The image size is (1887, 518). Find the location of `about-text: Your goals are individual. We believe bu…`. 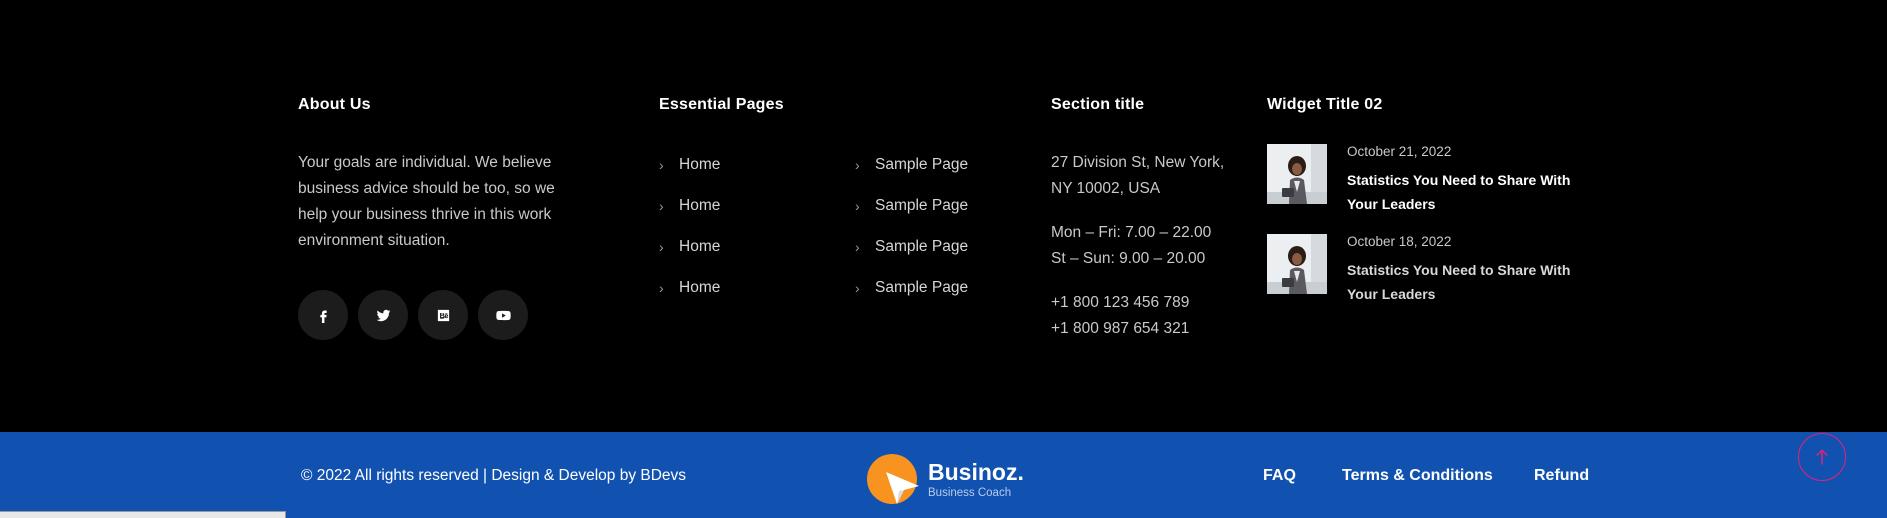

about-text: Your goals are individual. We believe bu… is located at coordinates (426, 201).